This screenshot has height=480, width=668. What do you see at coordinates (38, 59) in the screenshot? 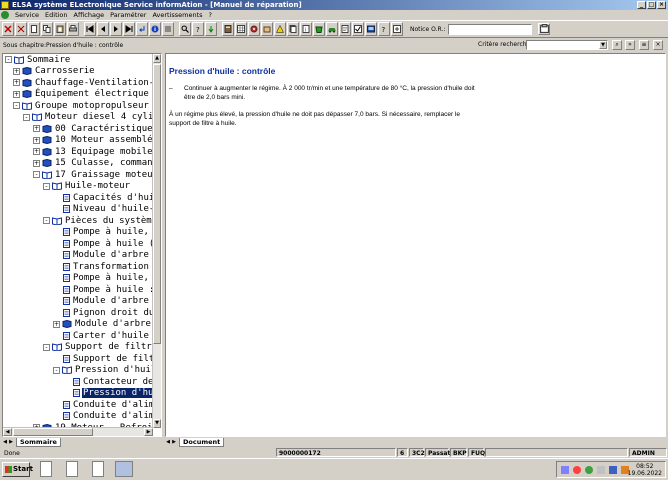
I see `tree-node: - Sommaire` at bounding box center [38, 59].